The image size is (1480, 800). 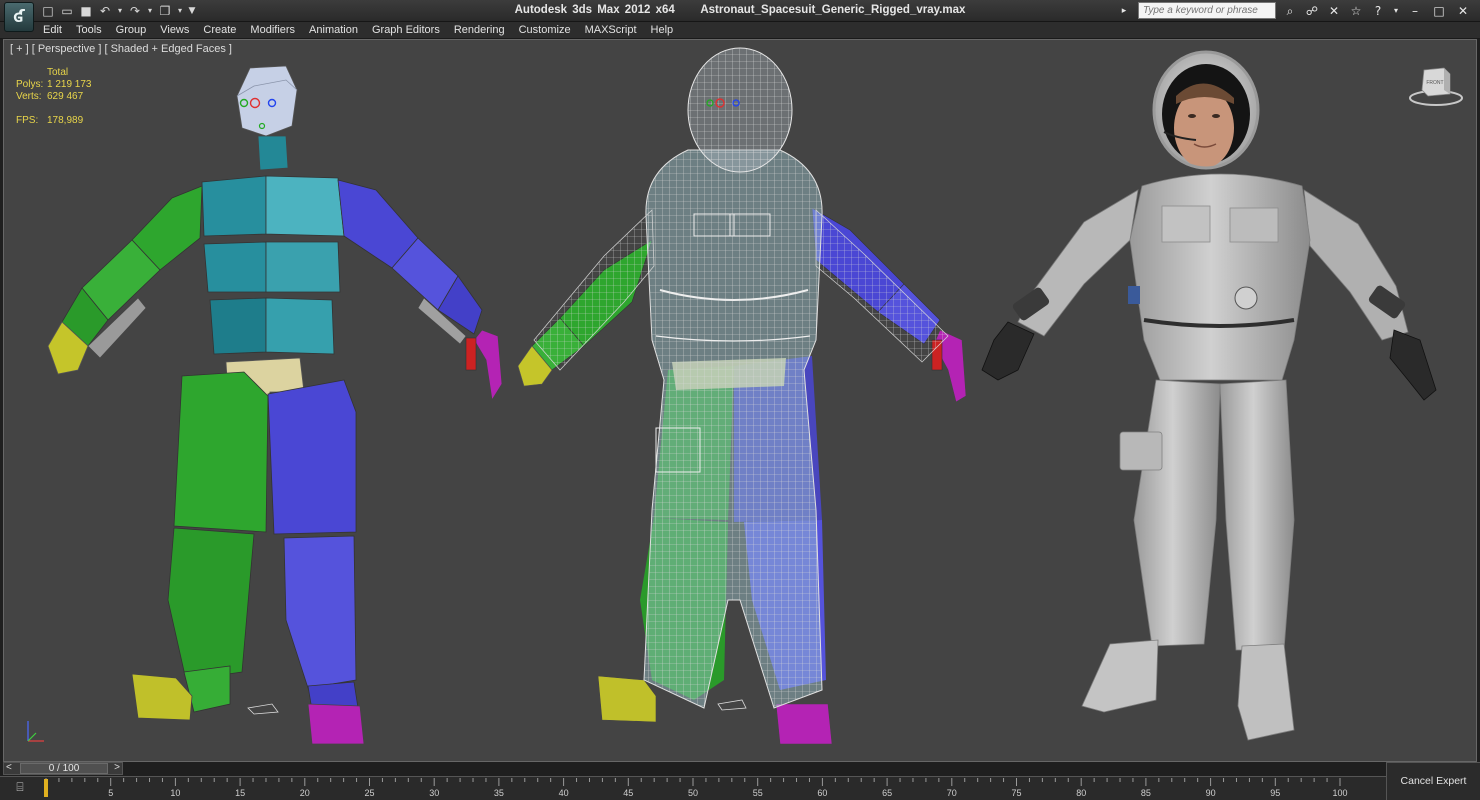 What do you see at coordinates (1146, 793) in the screenshot?
I see `frame-tick-label: 85` at bounding box center [1146, 793].